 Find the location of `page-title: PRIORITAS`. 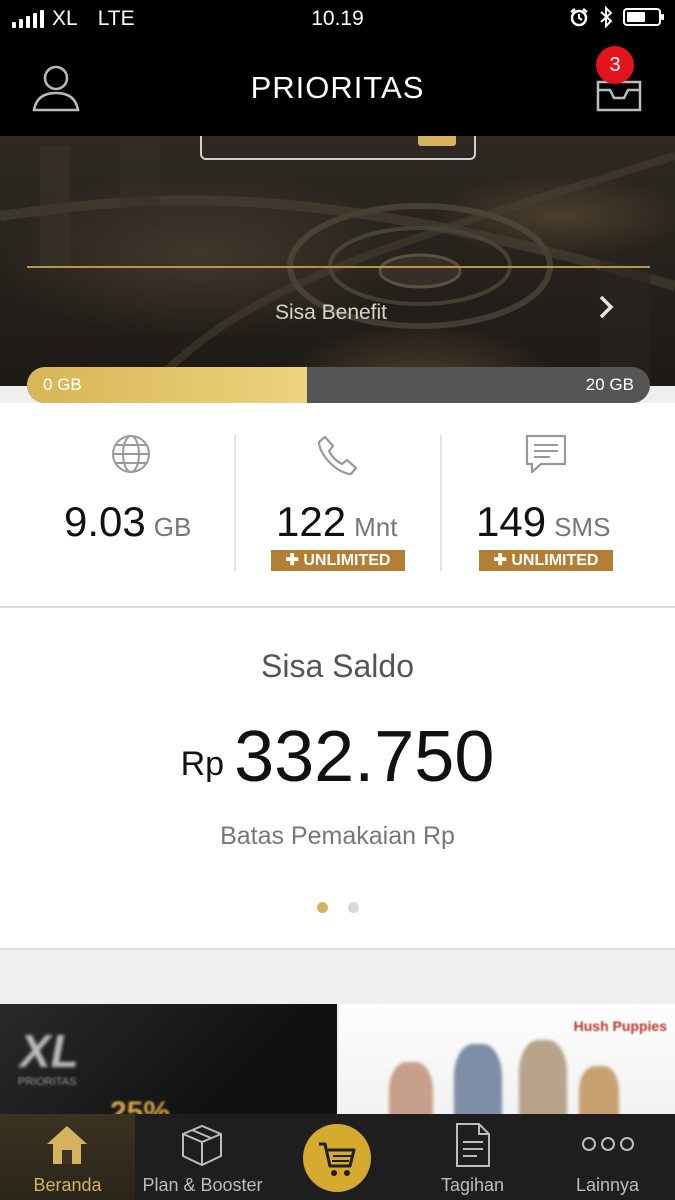

page-title: PRIORITAS is located at coordinates (337, 87).